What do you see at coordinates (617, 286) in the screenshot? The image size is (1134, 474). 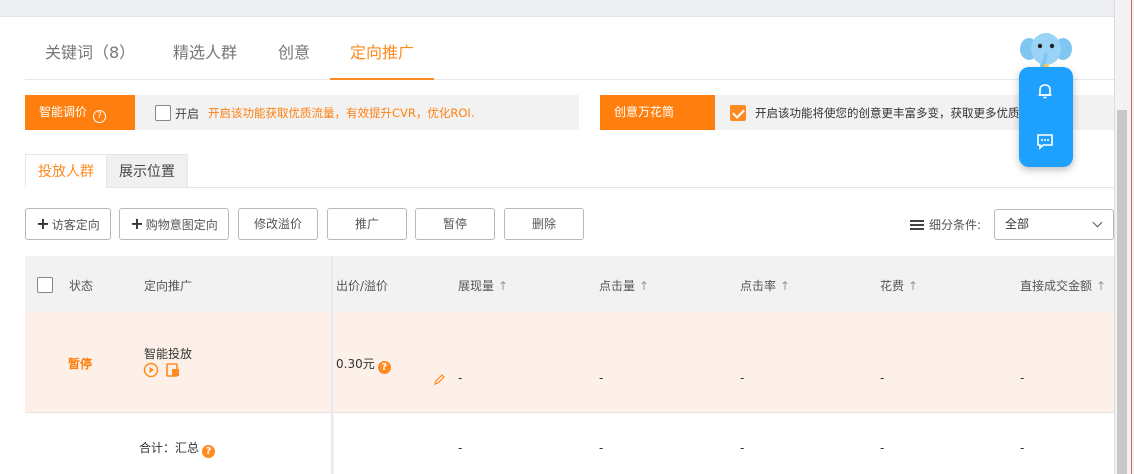 I see `header-clicks-label: 点击量` at bounding box center [617, 286].